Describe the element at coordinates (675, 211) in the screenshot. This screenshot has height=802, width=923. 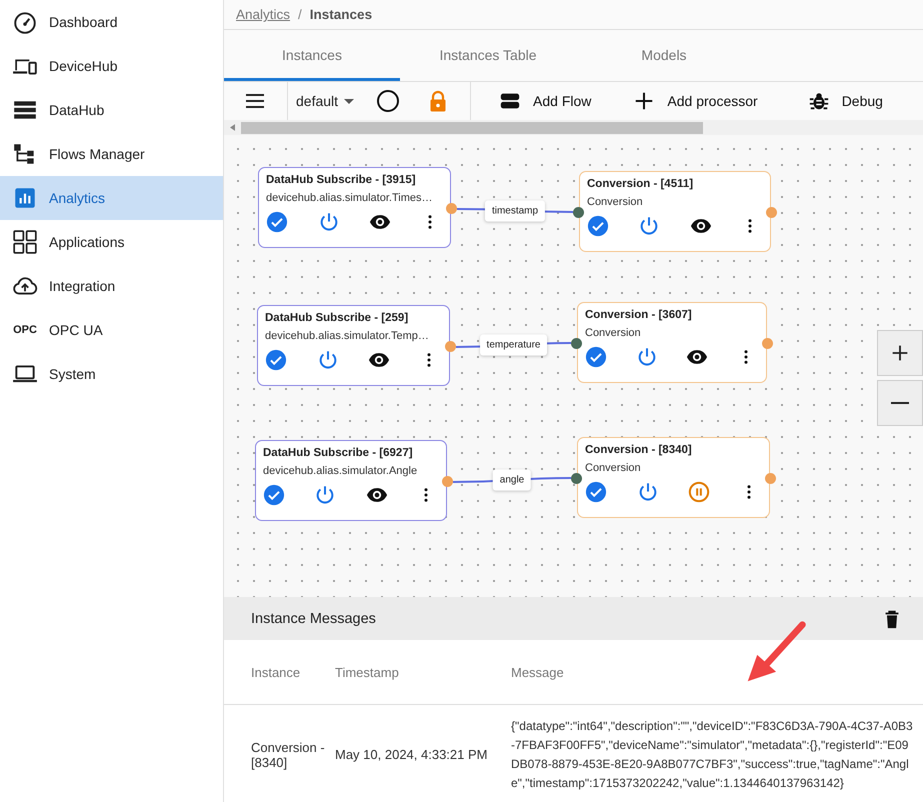
I see `flow-node: Conversion - [4511] Conversion` at that location.